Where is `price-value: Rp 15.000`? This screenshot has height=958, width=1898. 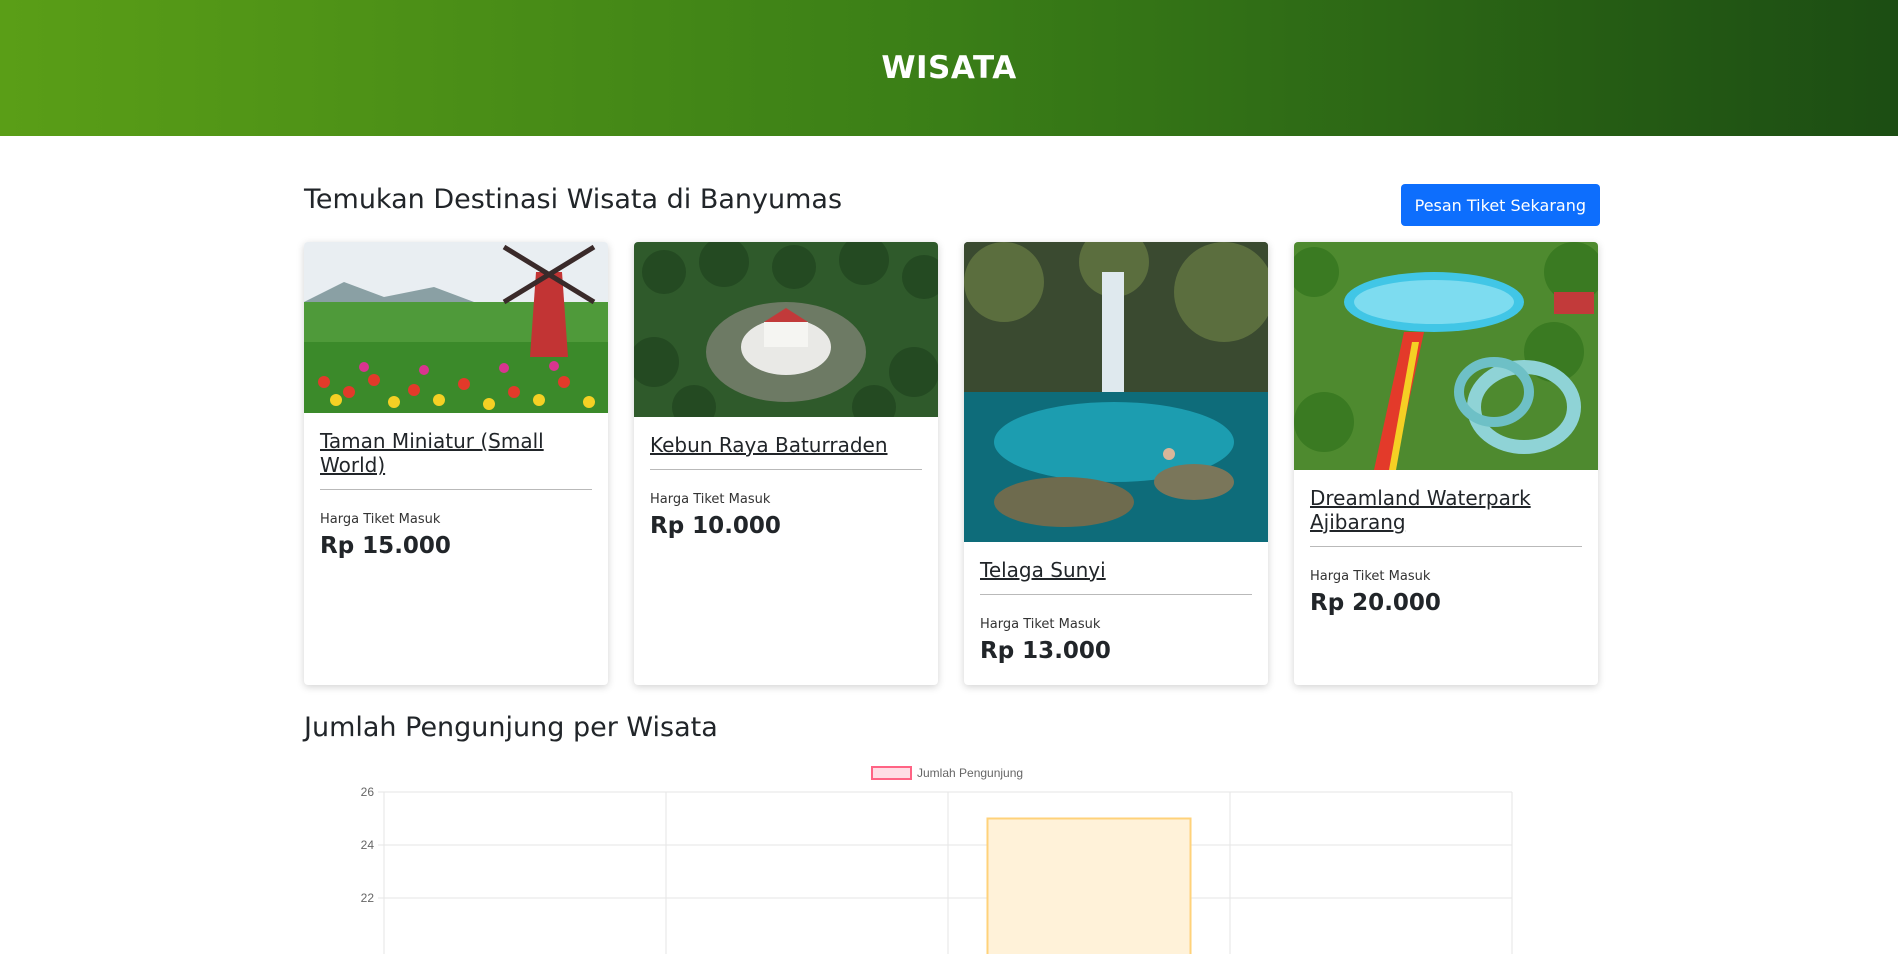 price-value: Rp 15.000 is located at coordinates (385, 546).